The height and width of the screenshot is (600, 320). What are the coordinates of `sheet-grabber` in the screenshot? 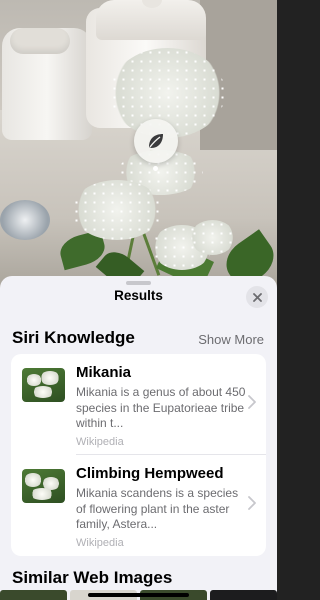 It's located at (138, 283).